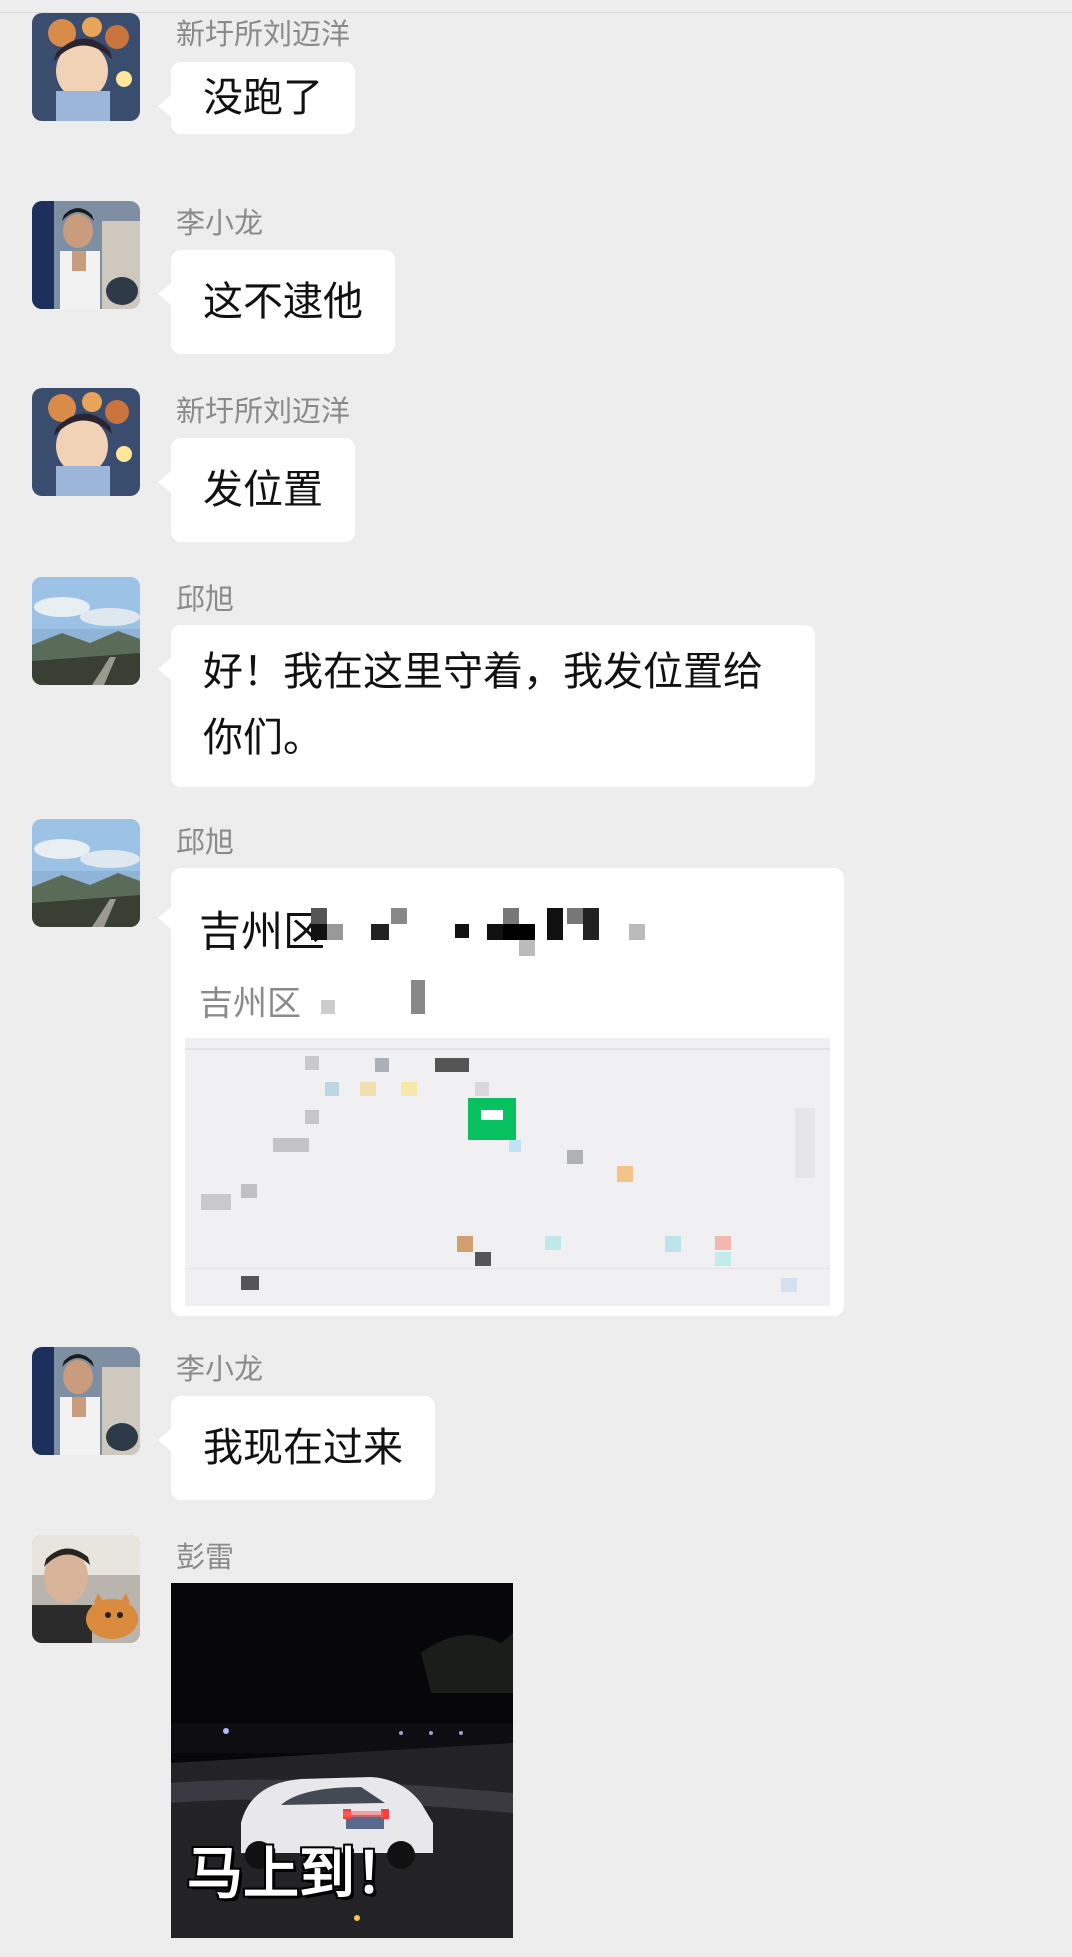  I want to click on location-address: 吉州区, so click(250, 1004).